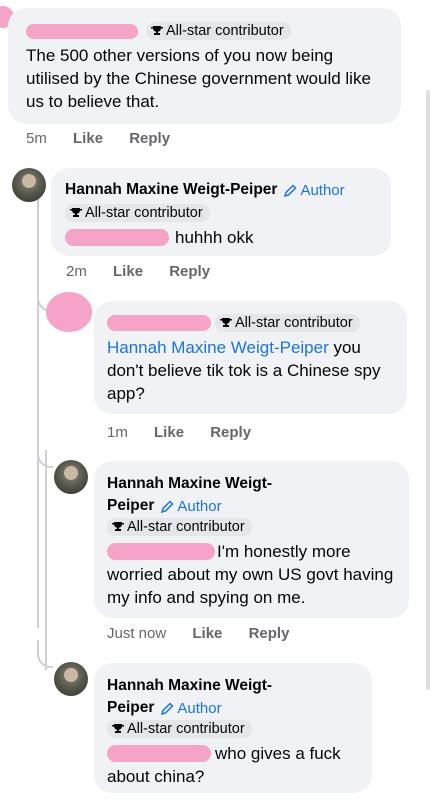 The width and height of the screenshot is (432, 800). Describe the element at coordinates (224, 765) in the screenshot. I see `comment-text: who gives a fuck about china?` at that location.